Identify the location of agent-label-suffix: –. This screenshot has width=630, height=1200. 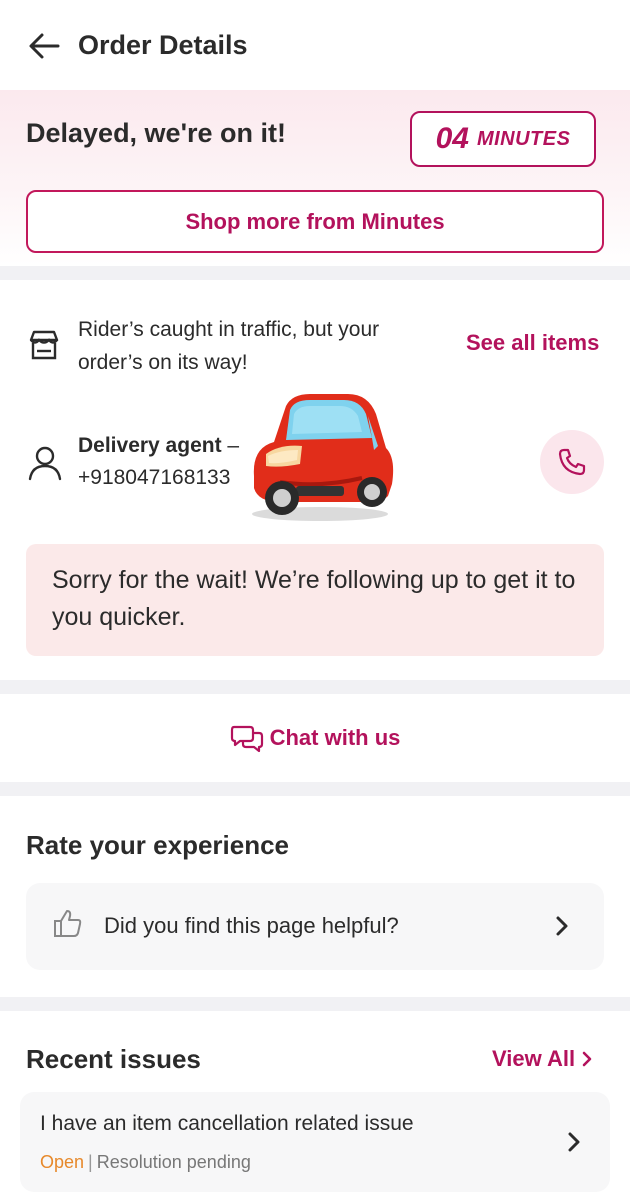
(230, 445).